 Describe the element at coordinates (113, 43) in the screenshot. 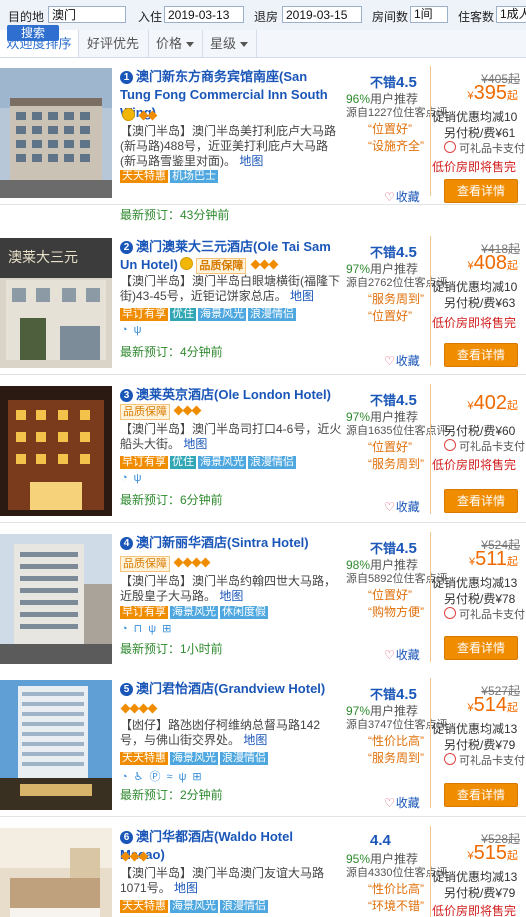

I see `tab-good-reviews: 好评优先` at that location.